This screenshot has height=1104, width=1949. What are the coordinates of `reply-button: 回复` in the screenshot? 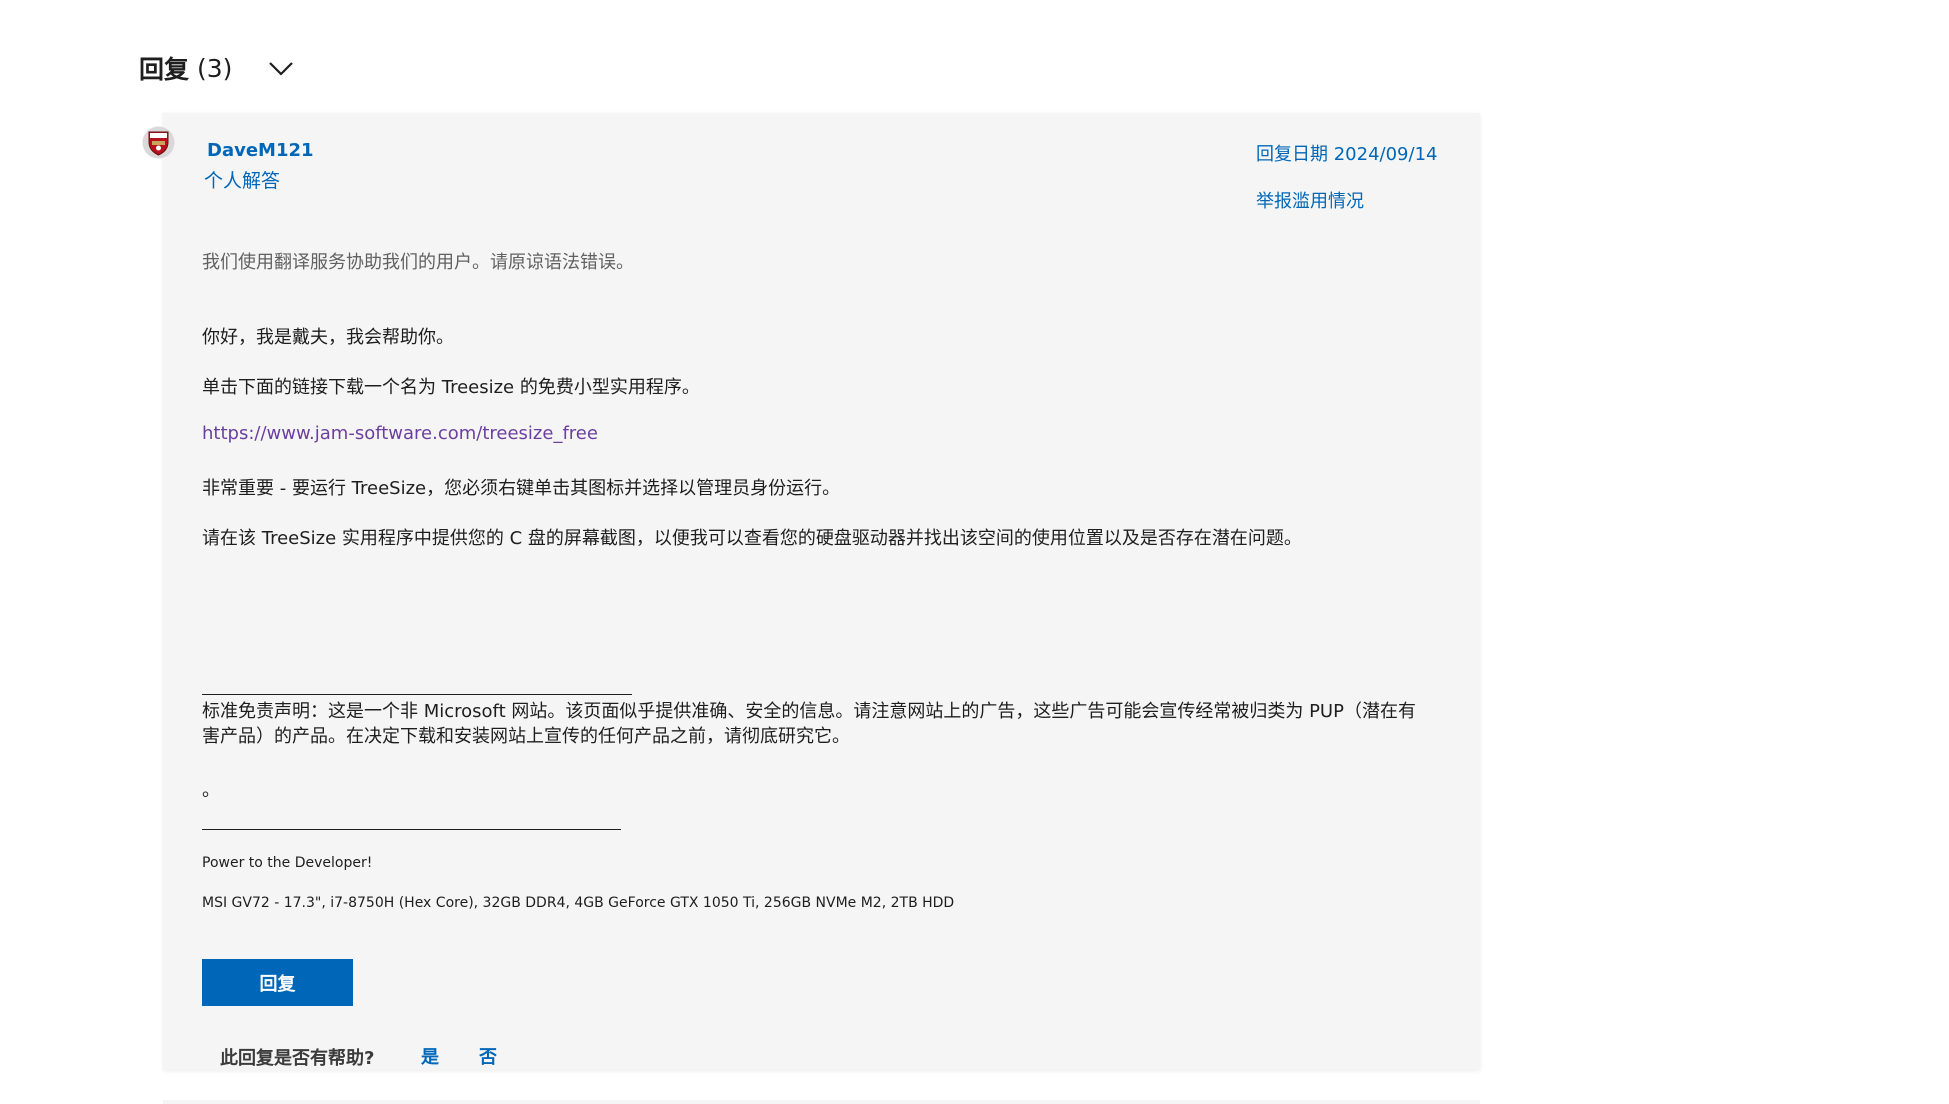 It's located at (277, 982).